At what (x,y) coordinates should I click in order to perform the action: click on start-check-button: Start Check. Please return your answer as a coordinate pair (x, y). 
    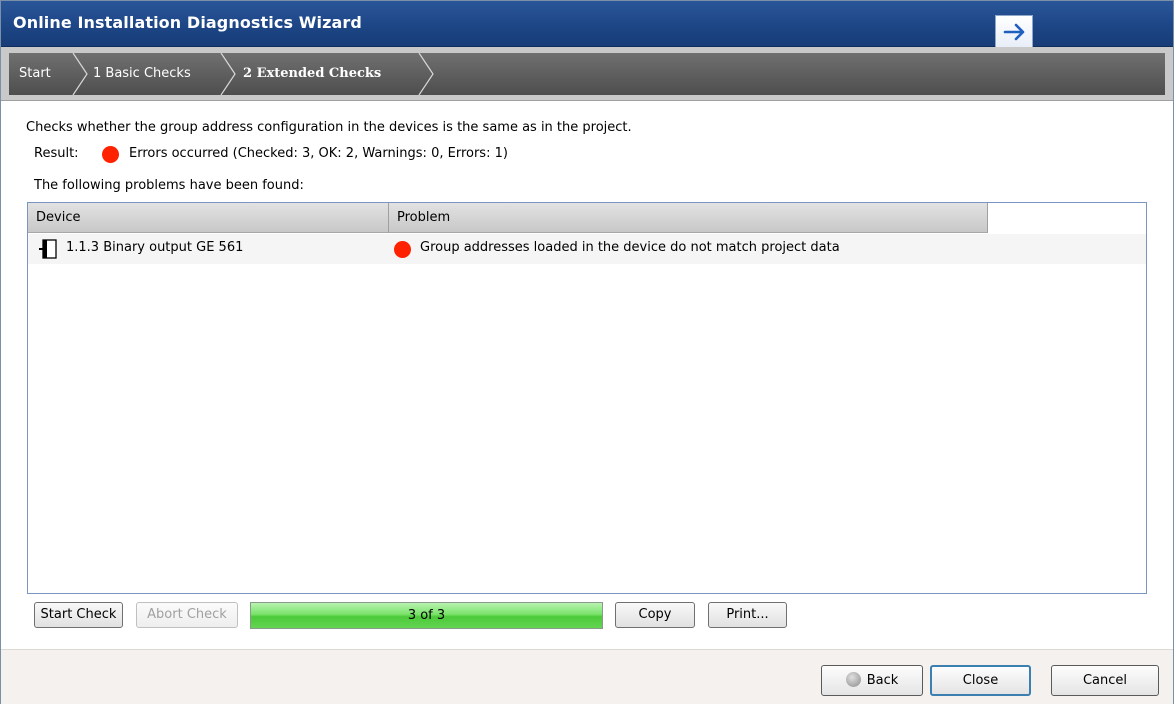
    Looking at the image, I should click on (78, 615).